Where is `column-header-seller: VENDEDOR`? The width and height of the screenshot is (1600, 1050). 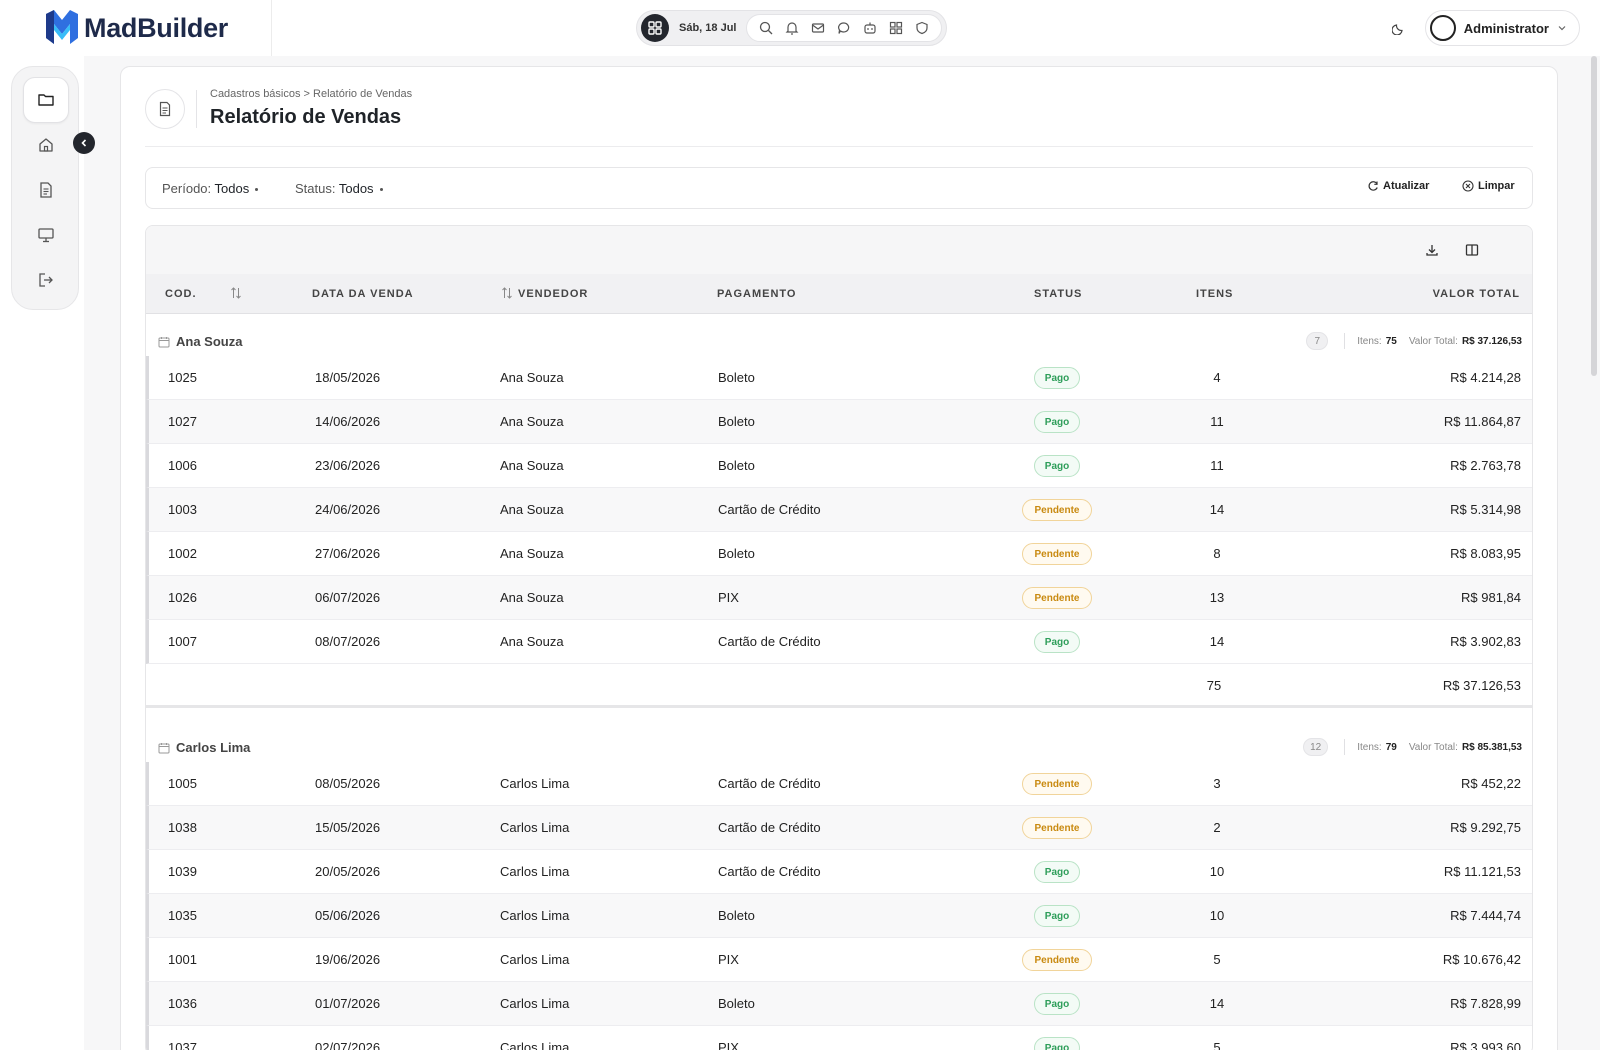
column-header-seller: VENDEDOR is located at coordinates (553, 294).